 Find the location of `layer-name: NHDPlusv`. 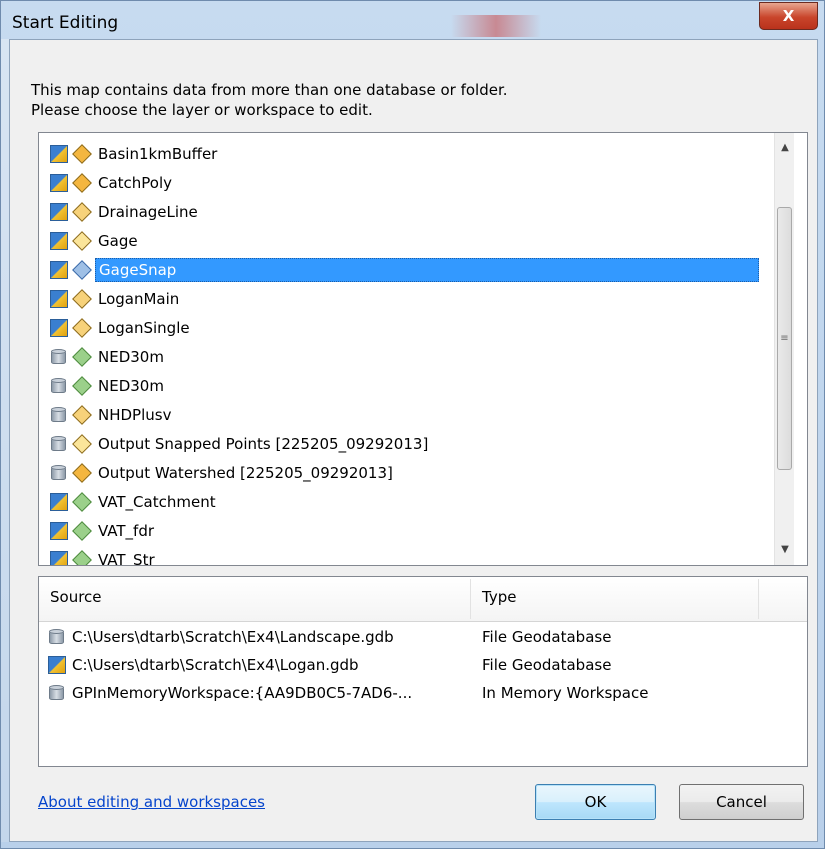

layer-name: NHDPlusv is located at coordinates (135, 415).